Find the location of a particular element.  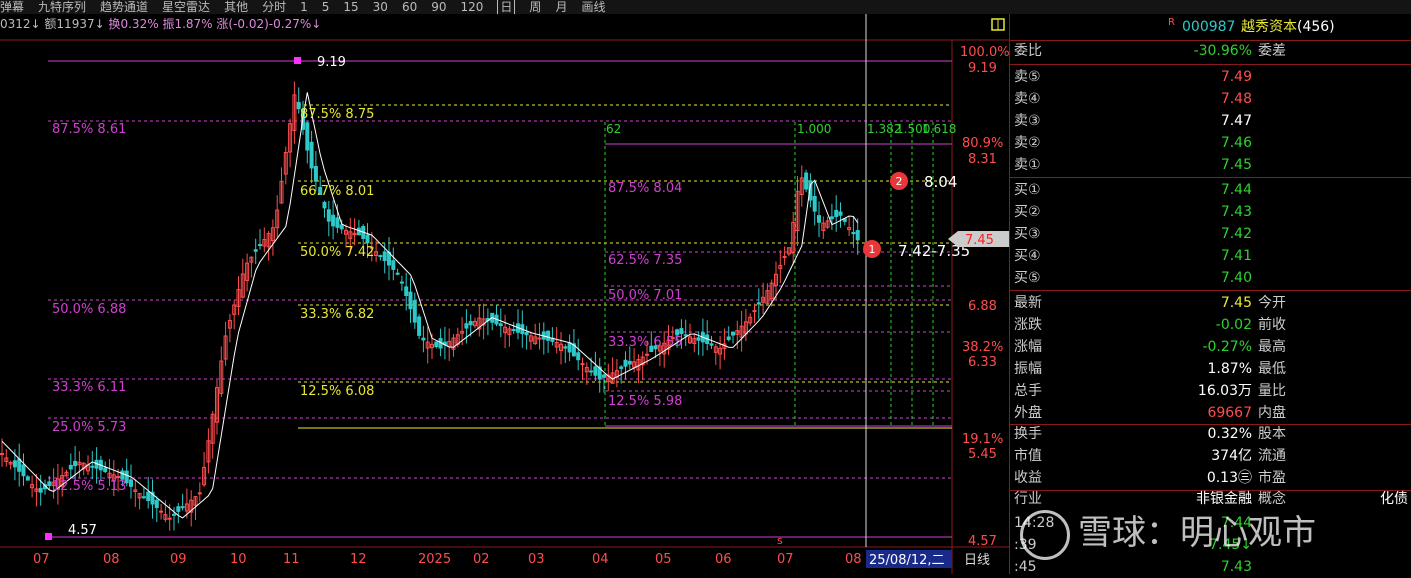

period-label: 日线 is located at coordinates (977, 560).